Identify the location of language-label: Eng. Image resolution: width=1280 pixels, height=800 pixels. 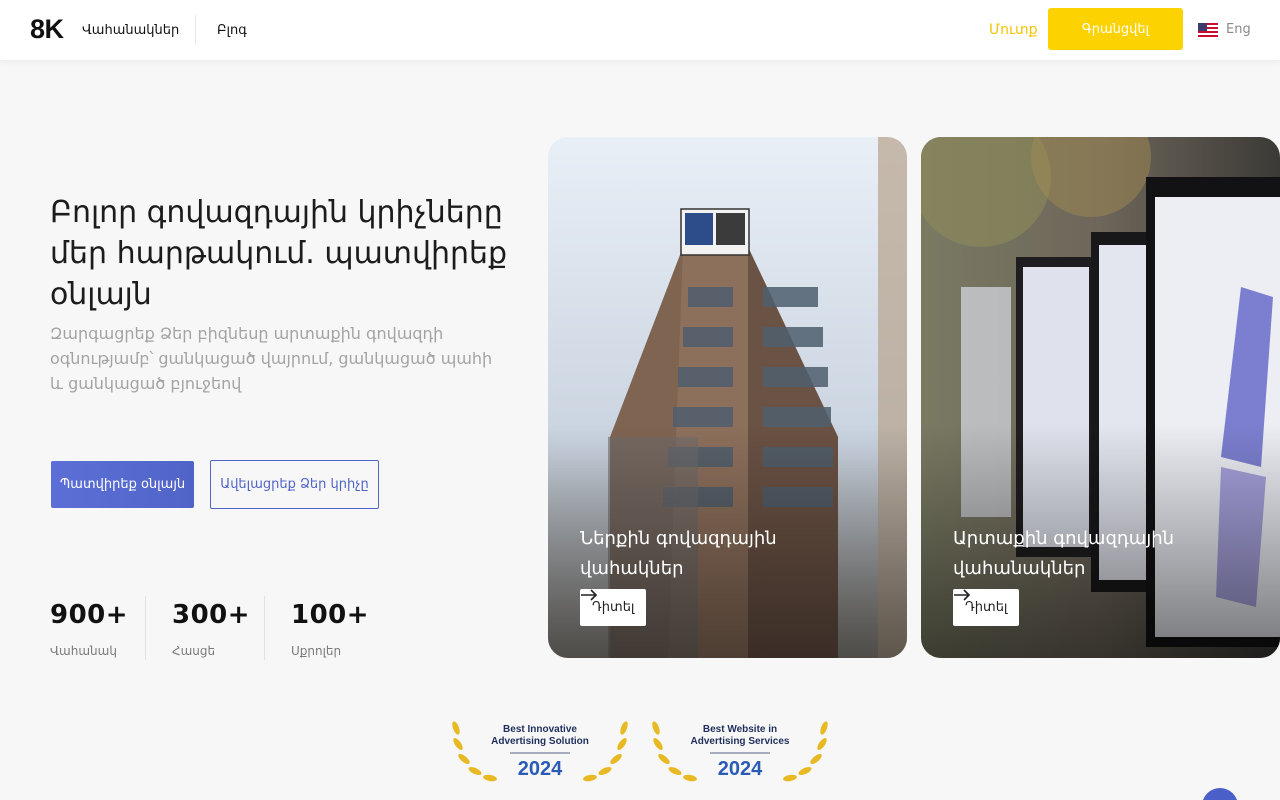
(1238, 29).